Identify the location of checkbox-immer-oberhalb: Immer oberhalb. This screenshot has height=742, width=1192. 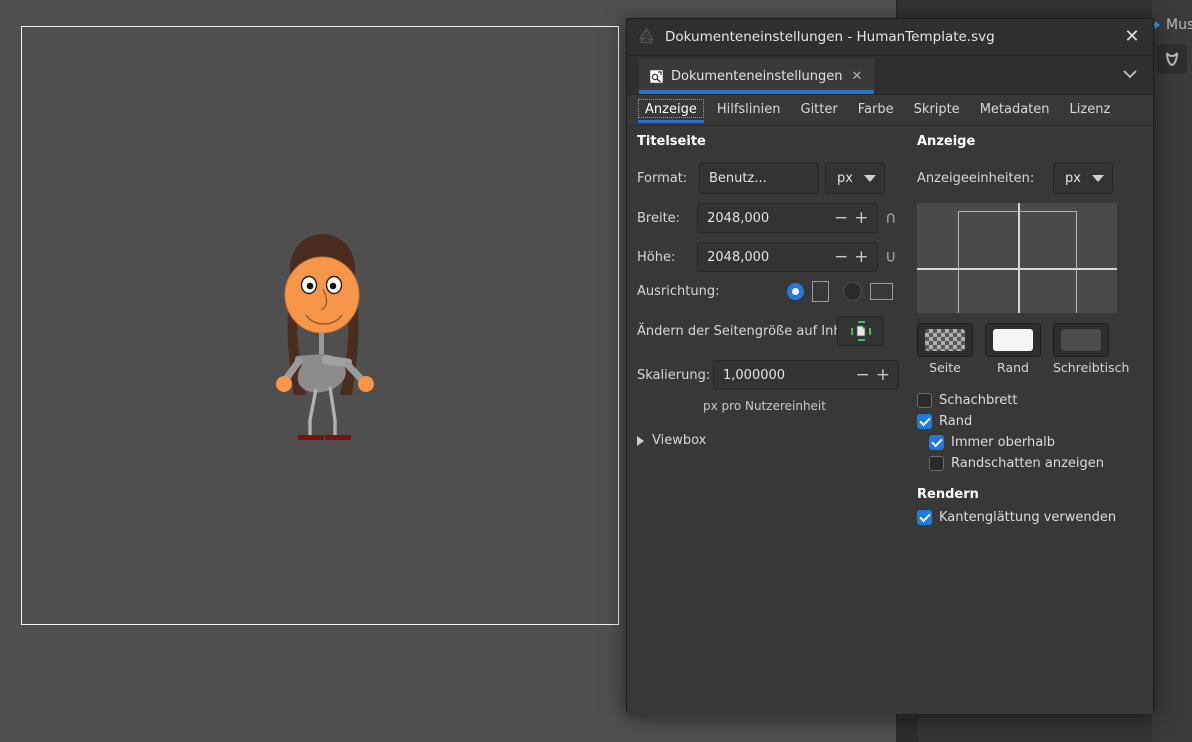
(1037, 442).